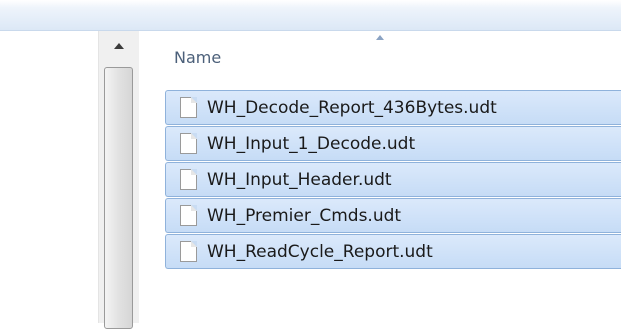 Image resolution: width=621 pixels, height=329 pixels. I want to click on file-name: WH_ReadCycle_Report.udt, so click(320, 251).